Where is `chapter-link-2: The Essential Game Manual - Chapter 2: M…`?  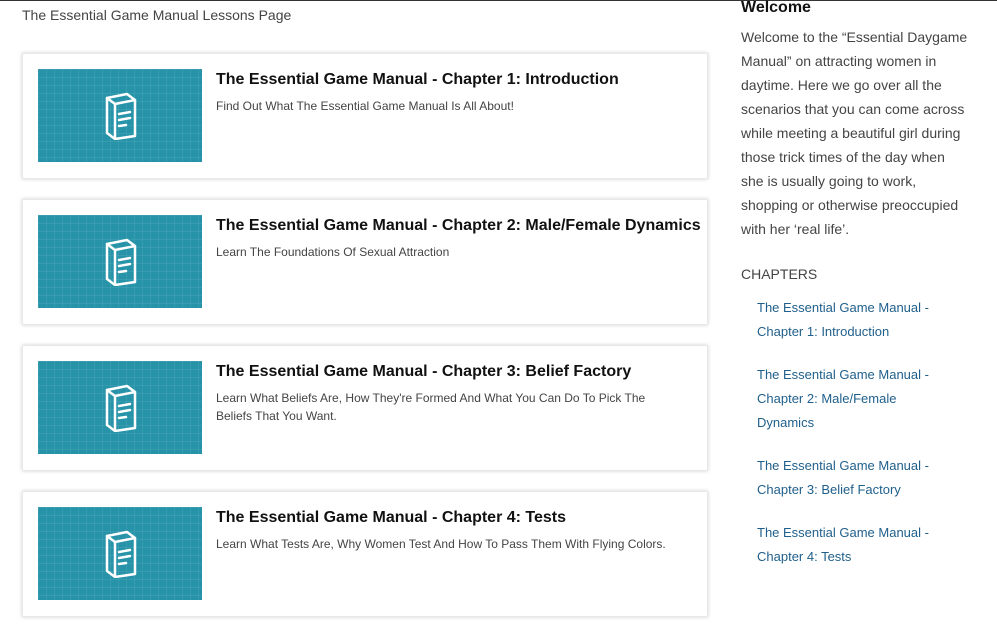
chapter-link-2: The Essential Game Manual - Chapter 2: M… is located at coordinates (852, 399).